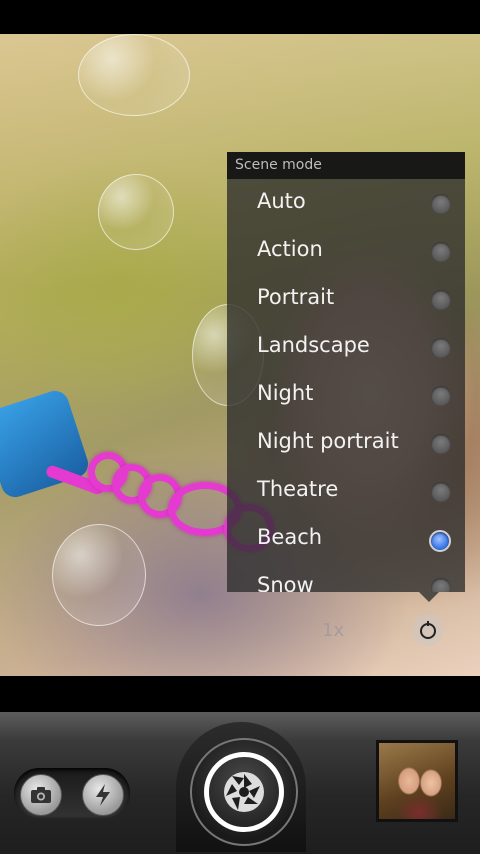  Describe the element at coordinates (290, 537) in the screenshot. I see `scene-option-label: Beach` at that location.